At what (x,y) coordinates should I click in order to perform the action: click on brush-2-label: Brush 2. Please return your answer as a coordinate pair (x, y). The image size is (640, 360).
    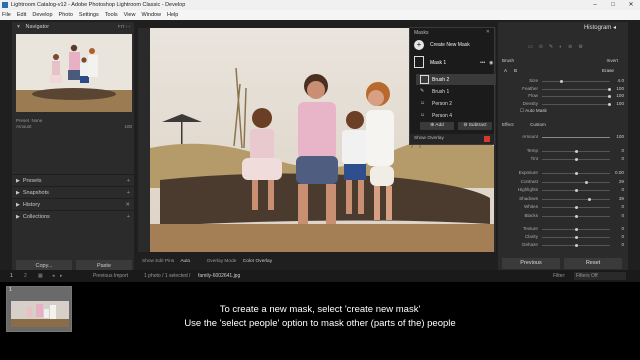
    Looking at the image, I should click on (440, 80).